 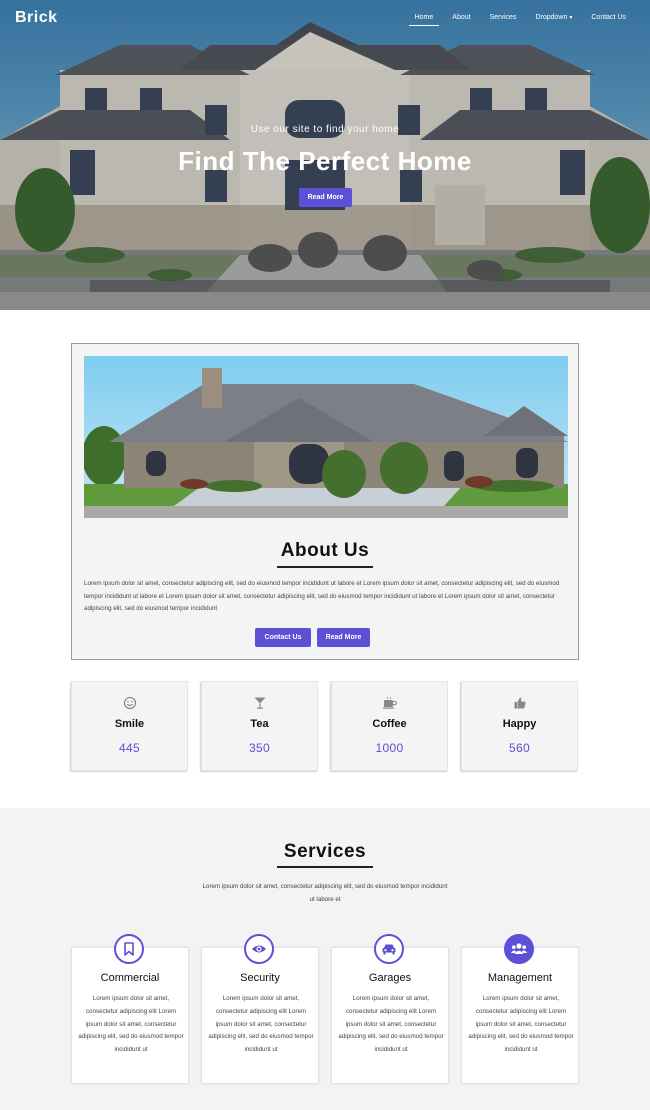 I want to click on stat-value: 350, so click(x=259, y=748).